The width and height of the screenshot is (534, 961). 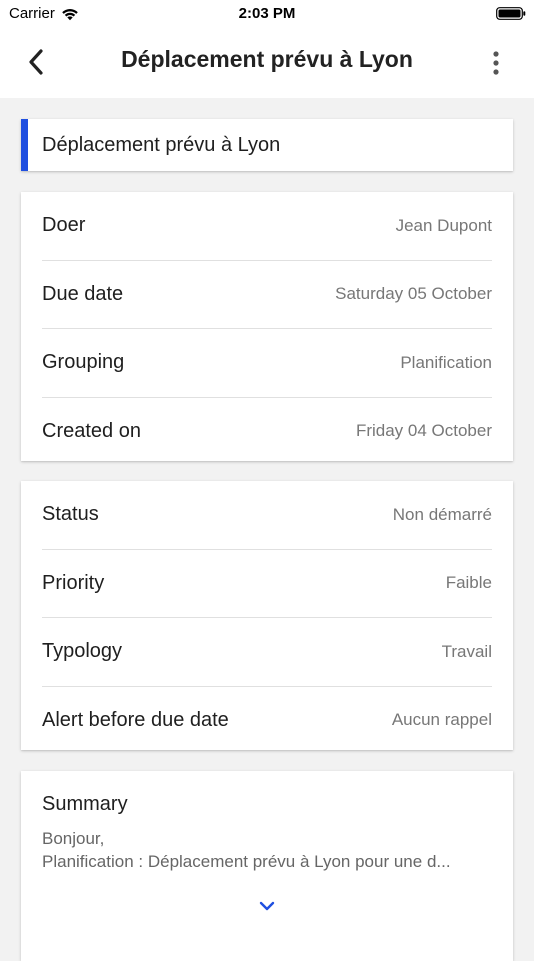 What do you see at coordinates (83, 362) in the screenshot?
I see `grouping-label: Grouping` at bounding box center [83, 362].